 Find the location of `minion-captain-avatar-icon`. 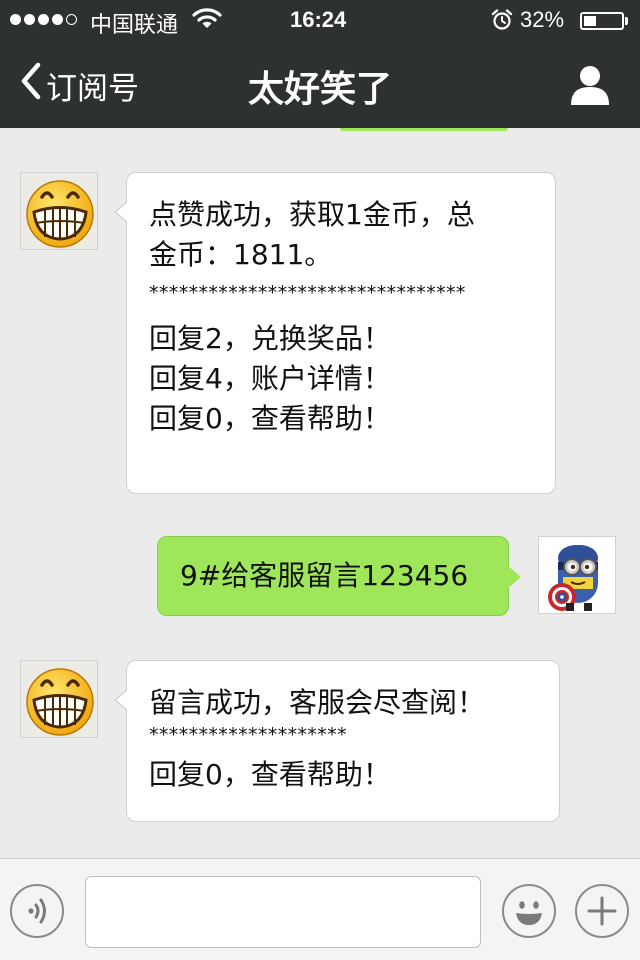

minion-captain-avatar-icon is located at coordinates (577, 575).